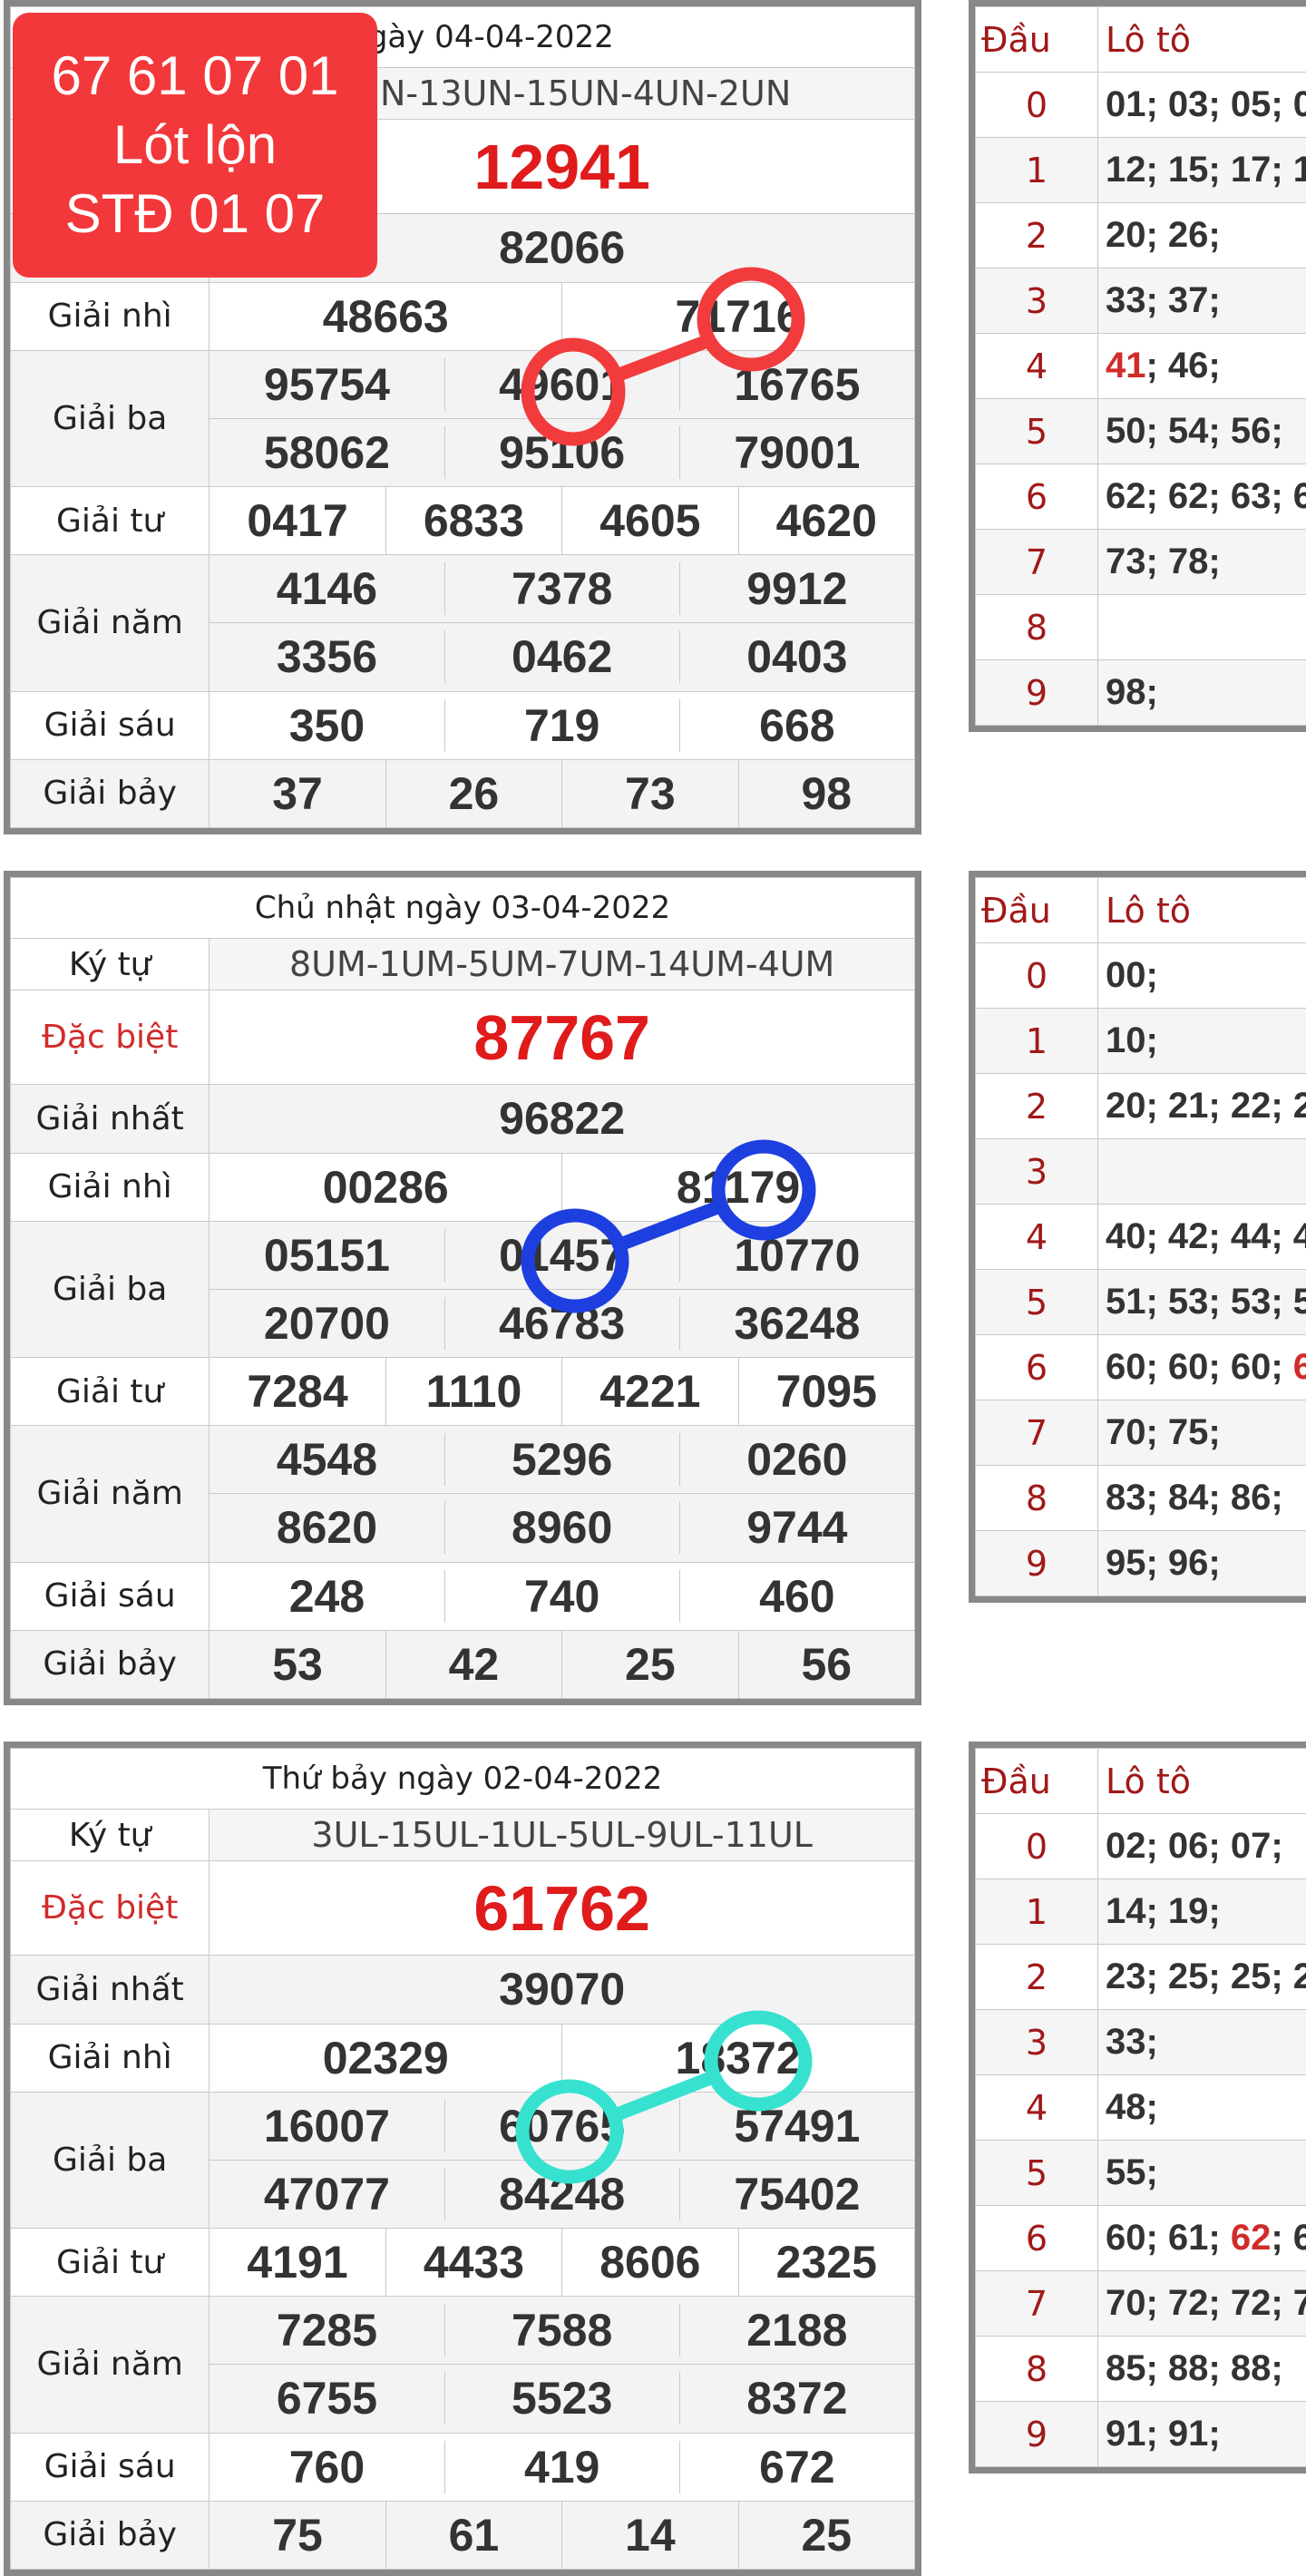 The image size is (1306, 2576). Describe the element at coordinates (1037, 910) in the screenshot. I see `dau-header: Đầu` at that location.